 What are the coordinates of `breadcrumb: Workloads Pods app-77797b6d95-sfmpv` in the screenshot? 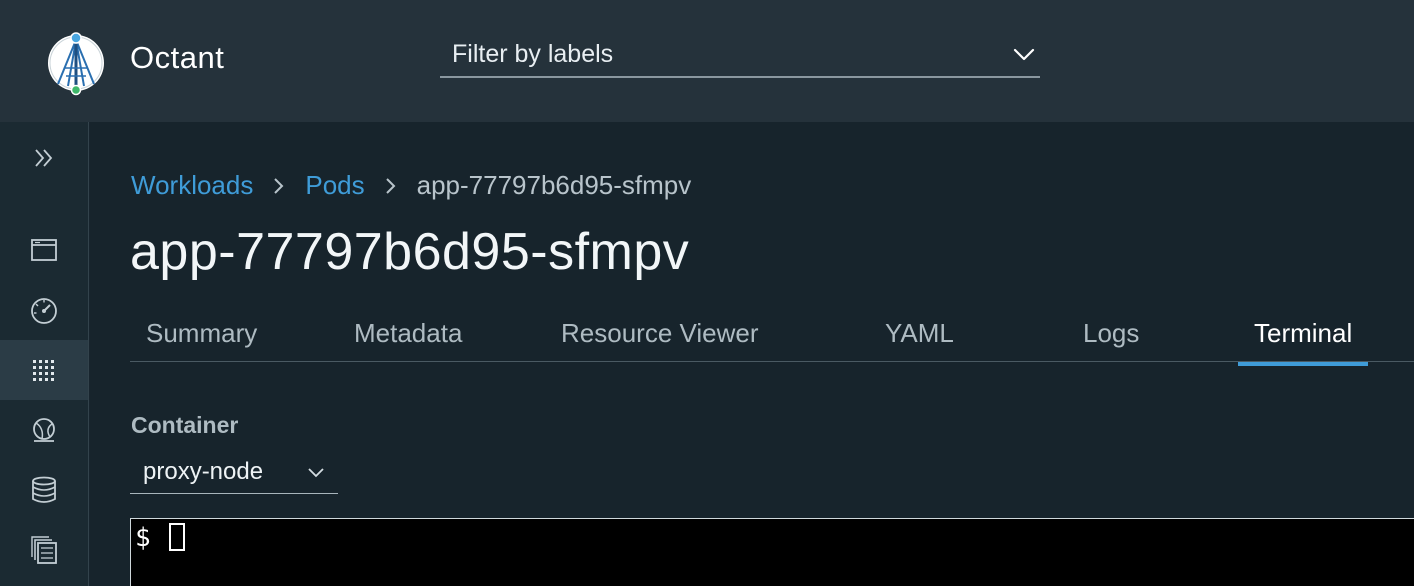 It's located at (411, 185).